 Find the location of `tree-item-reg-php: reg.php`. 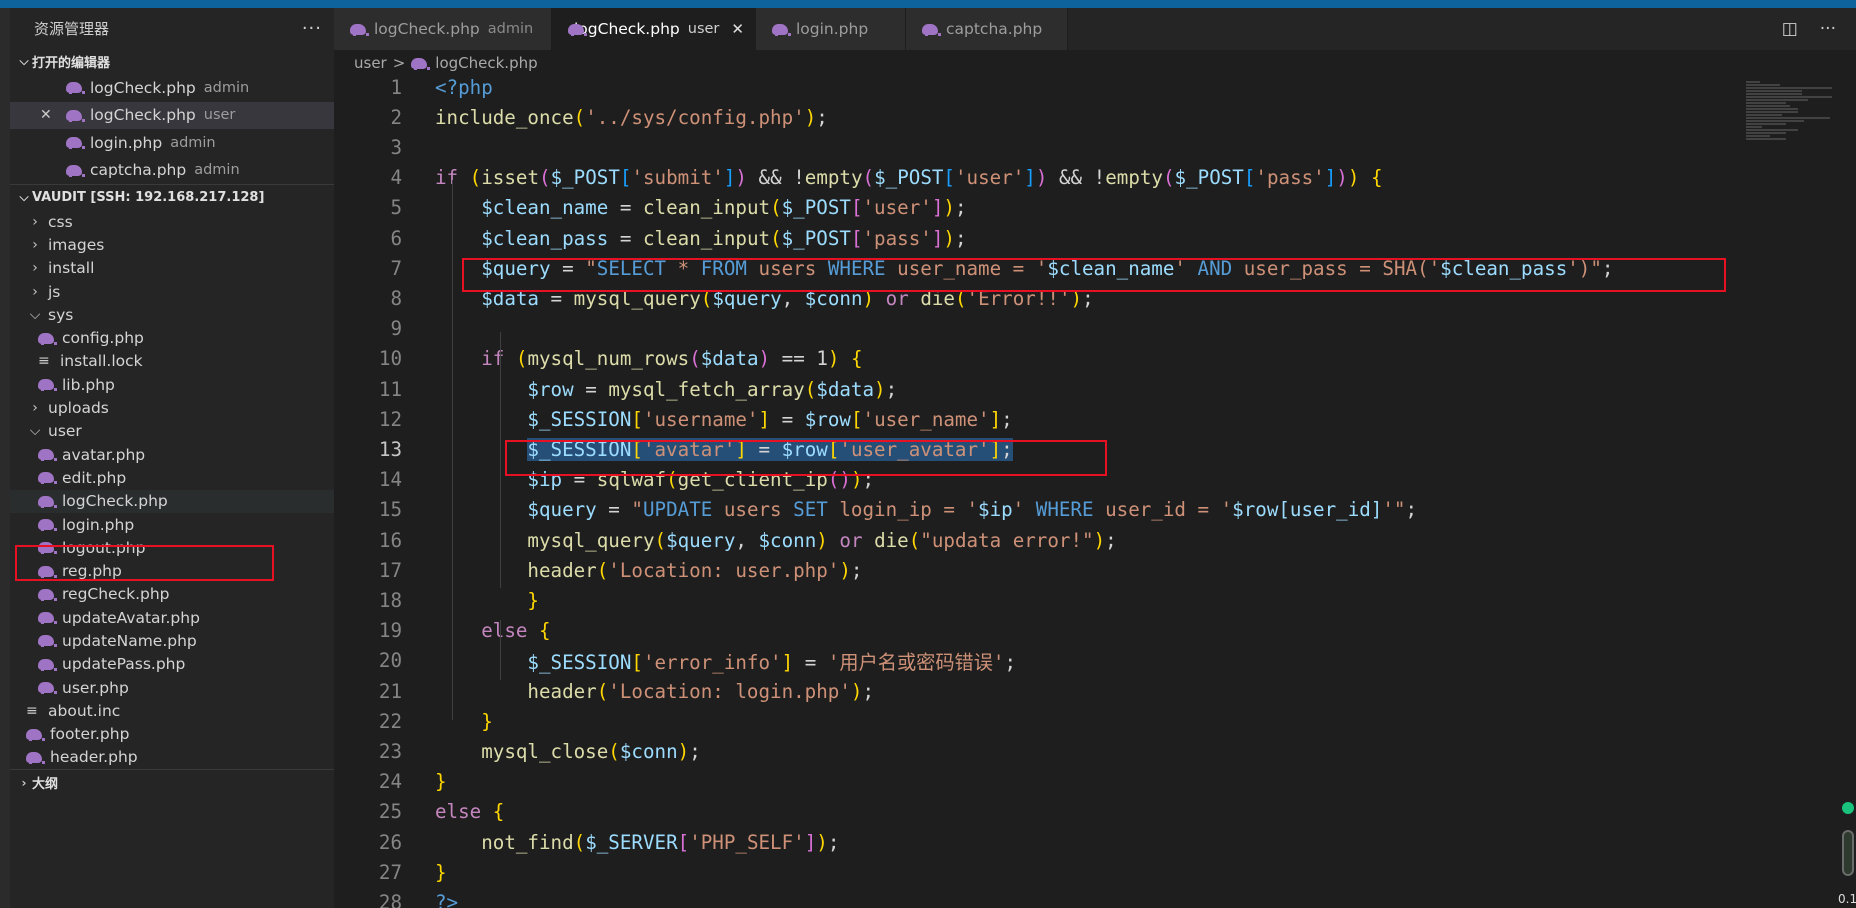

tree-item-reg-php: reg.php is located at coordinates (172, 570).